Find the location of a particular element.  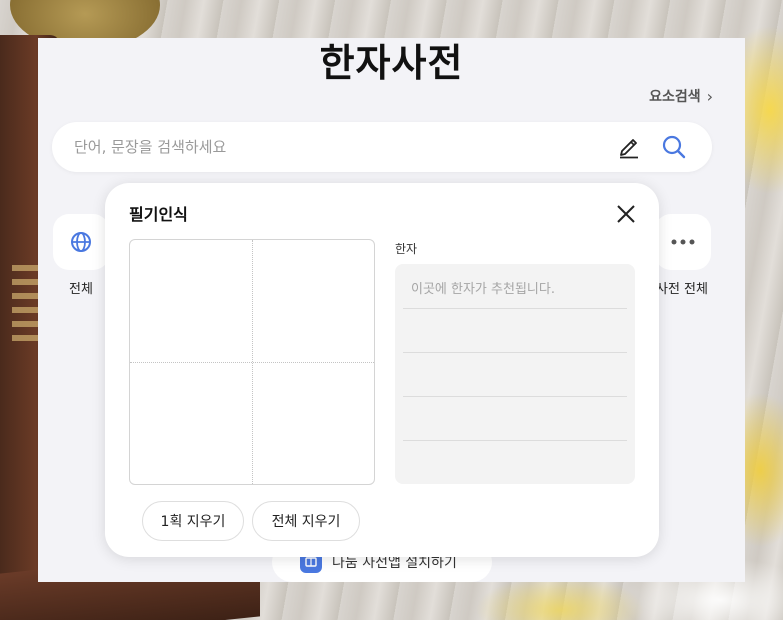

chevron-right-icon: › is located at coordinates (709, 96).